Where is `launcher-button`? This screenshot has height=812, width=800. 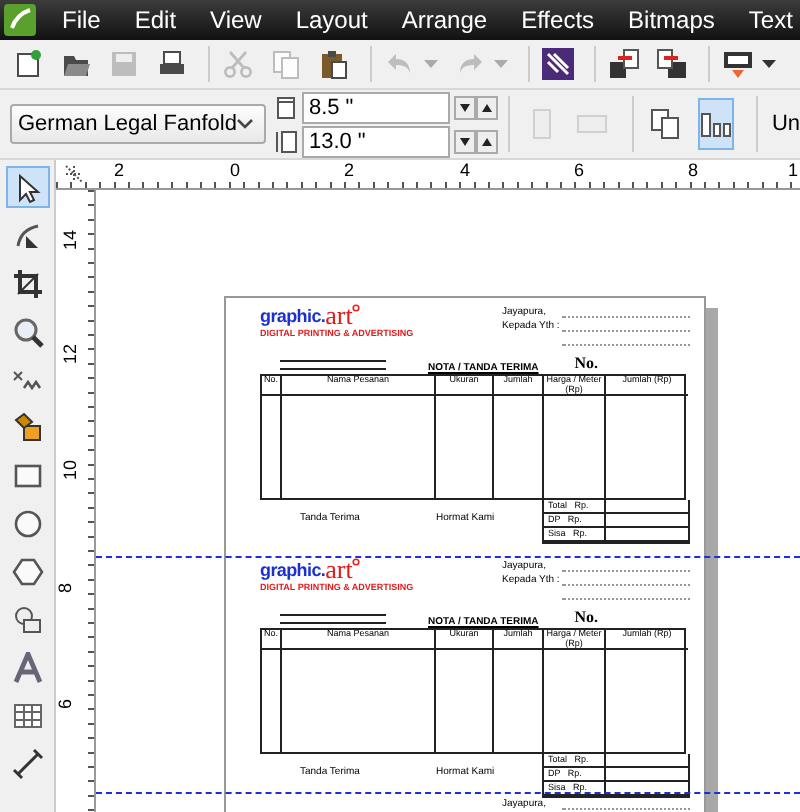
launcher-button is located at coordinates (558, 64).